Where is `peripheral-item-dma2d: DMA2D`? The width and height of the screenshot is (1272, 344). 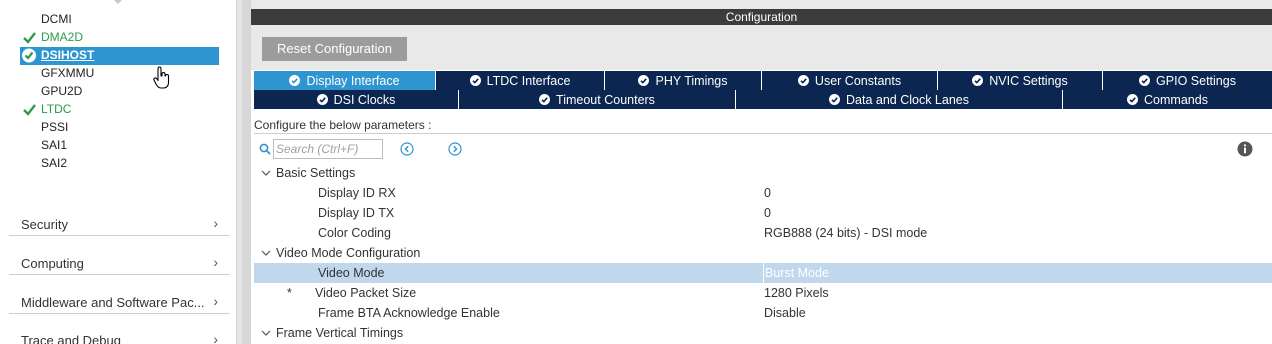
peripheral-item-dma2d: DMA2D is located at coordinates (53, 37).